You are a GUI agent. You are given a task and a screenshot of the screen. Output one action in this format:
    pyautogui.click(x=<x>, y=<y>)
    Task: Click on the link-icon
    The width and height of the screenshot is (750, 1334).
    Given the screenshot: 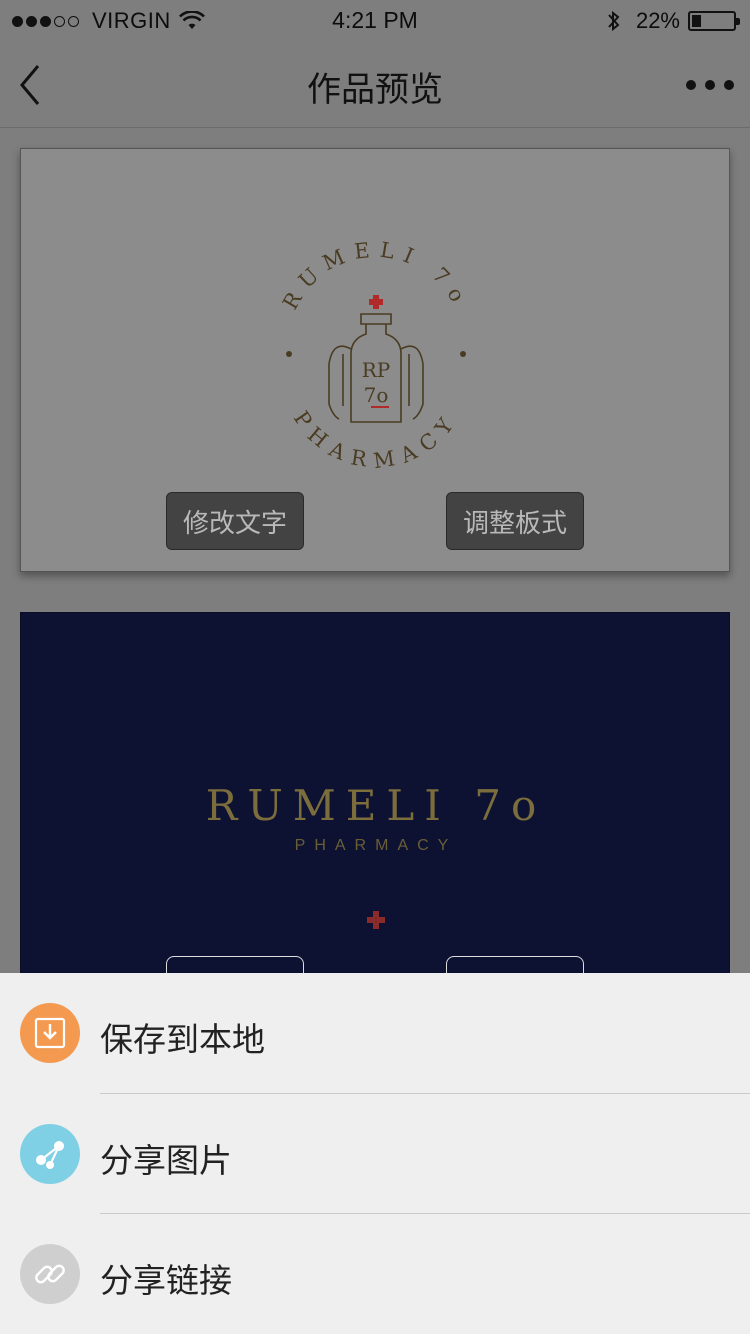 What is the action you would take?
    pyautogui.click(x=50, y=1274)
    